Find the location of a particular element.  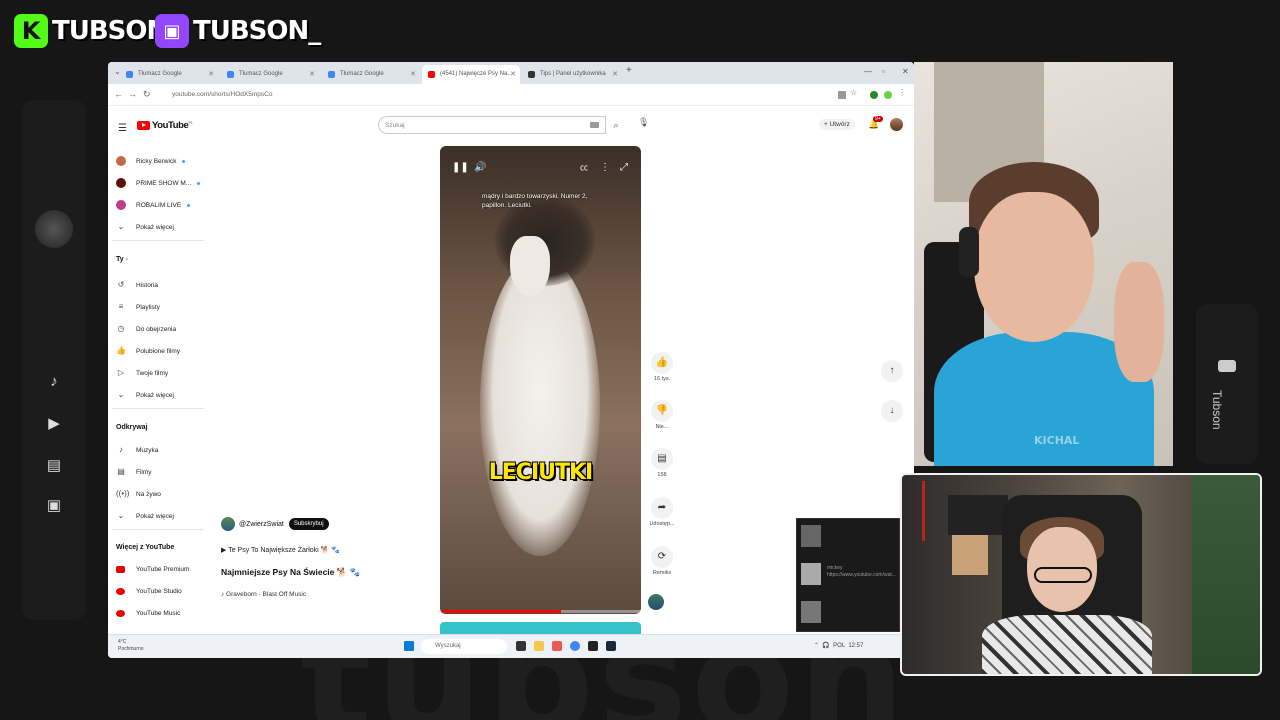

hamburger-menu-icon: ☰ is located at coordinates (122, 128).